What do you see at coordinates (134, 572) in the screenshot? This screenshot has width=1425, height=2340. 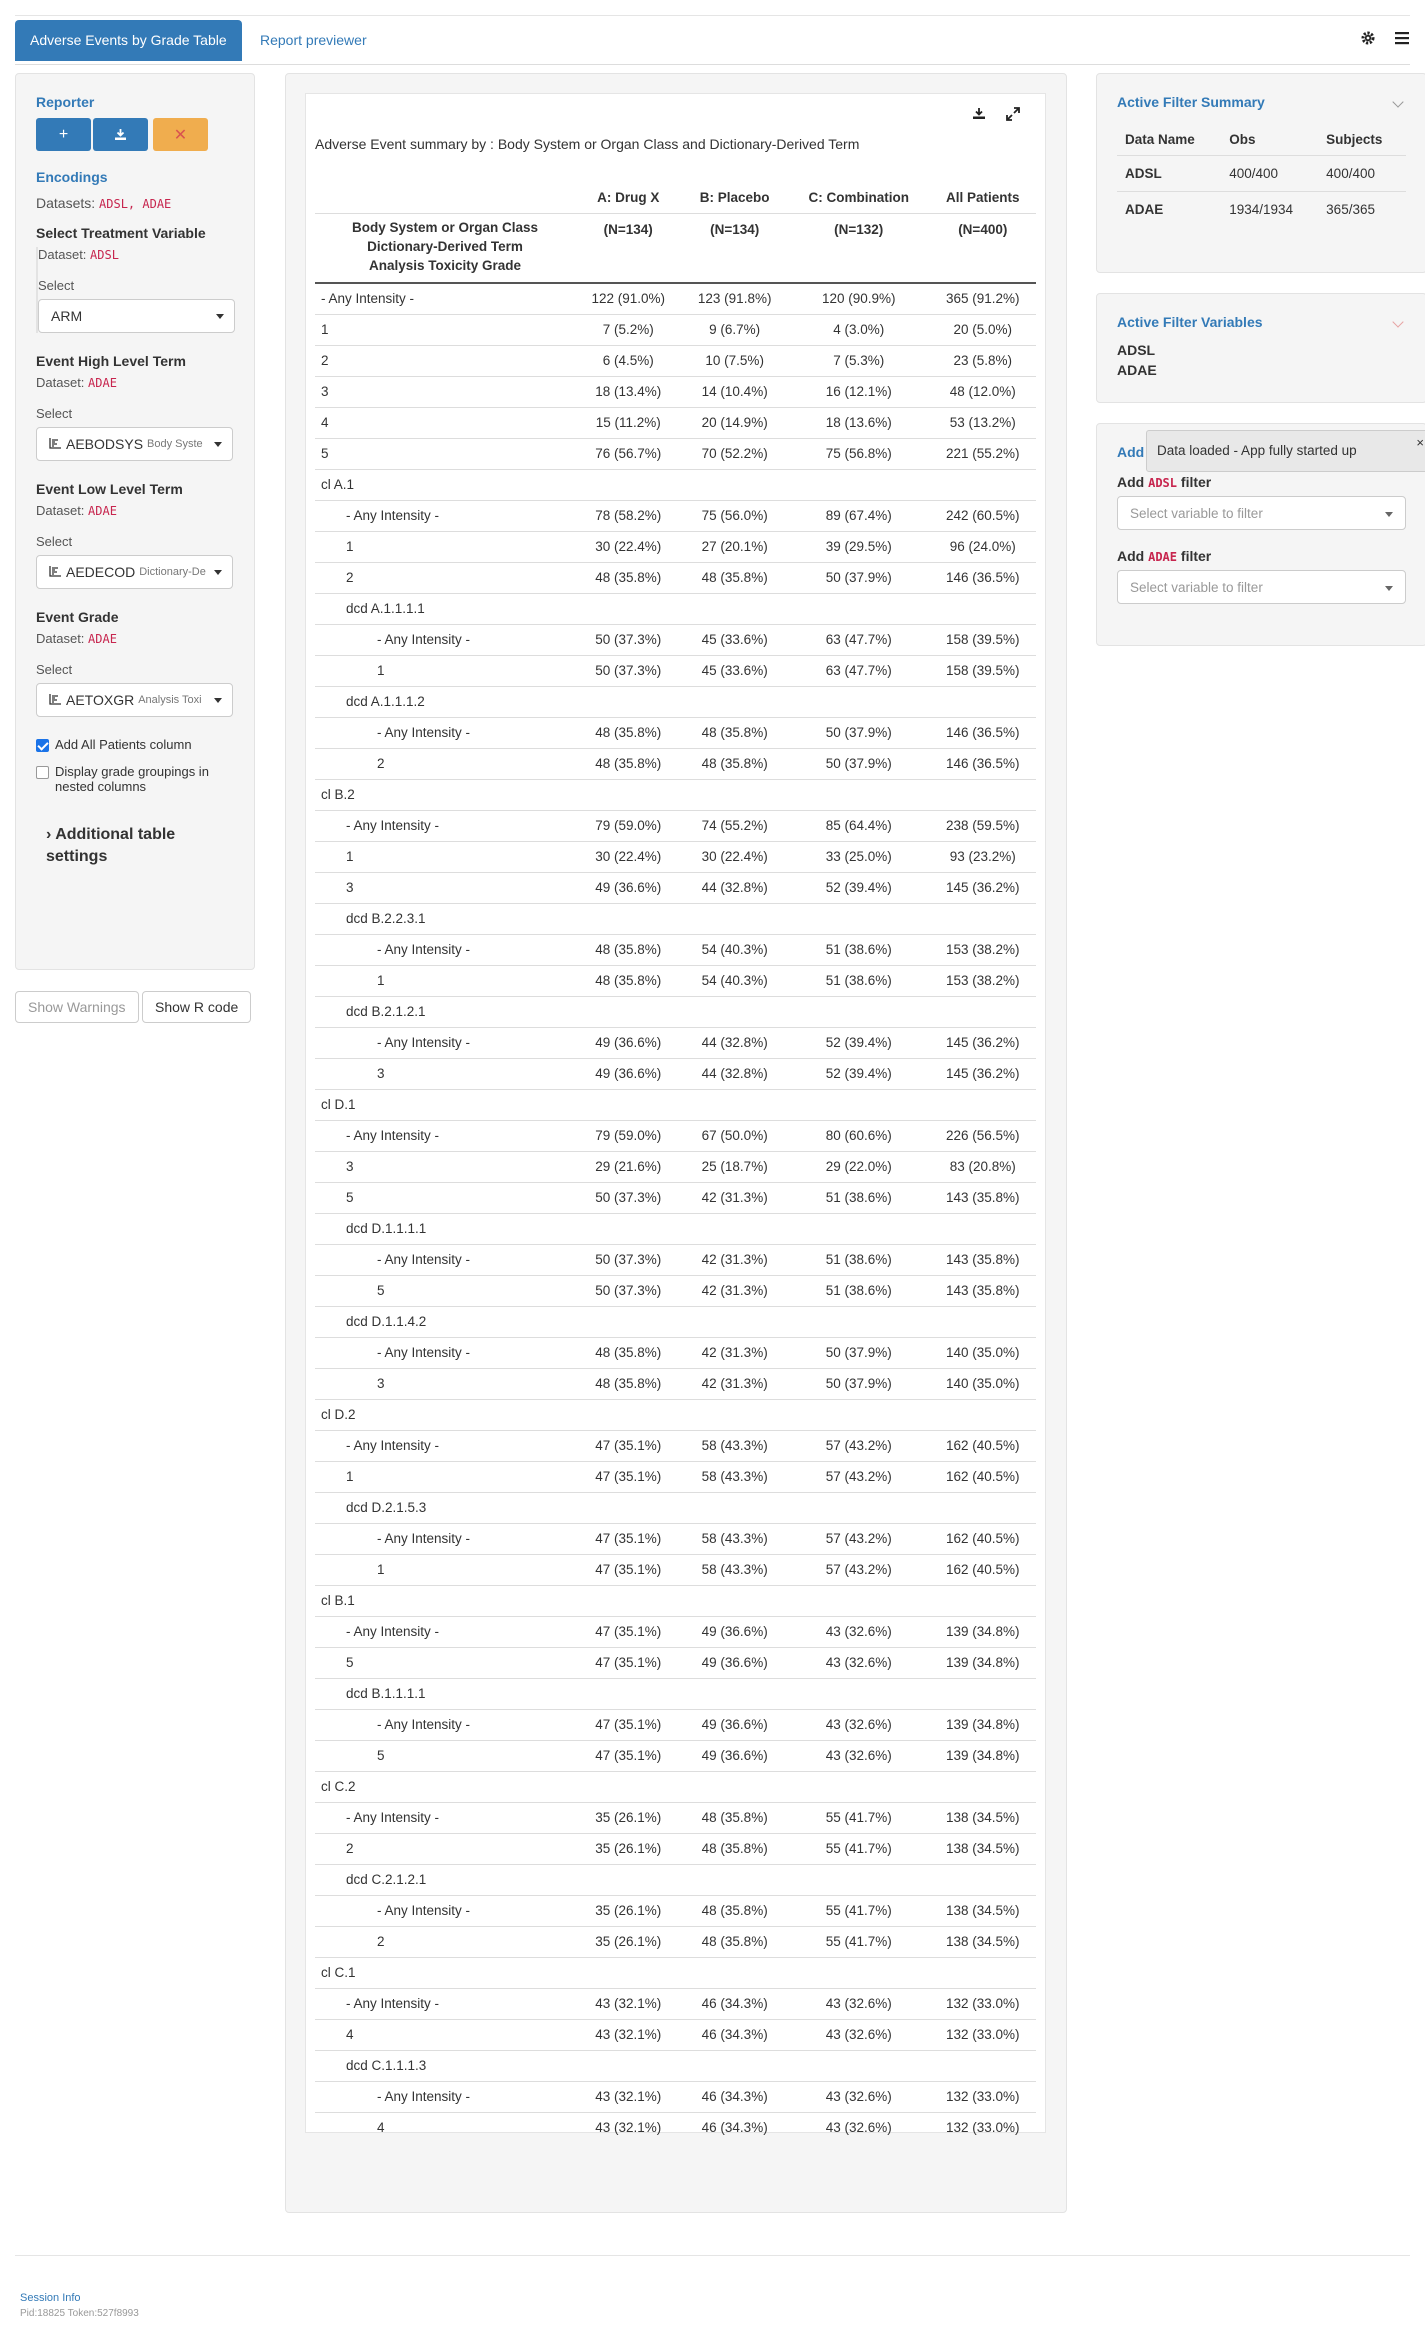 I see `low-term-select: AEDECOD Dictionary-De` at bounding box center [134, 572].